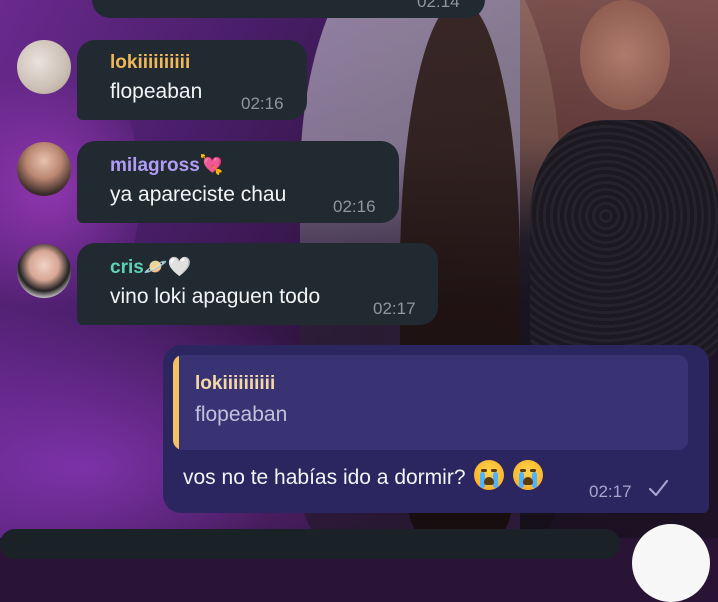 This screenshot has width=718, height=602. Describe the element at coordinates (438, 5) in the screenshot. I see `message-time: 02:14` at that location.